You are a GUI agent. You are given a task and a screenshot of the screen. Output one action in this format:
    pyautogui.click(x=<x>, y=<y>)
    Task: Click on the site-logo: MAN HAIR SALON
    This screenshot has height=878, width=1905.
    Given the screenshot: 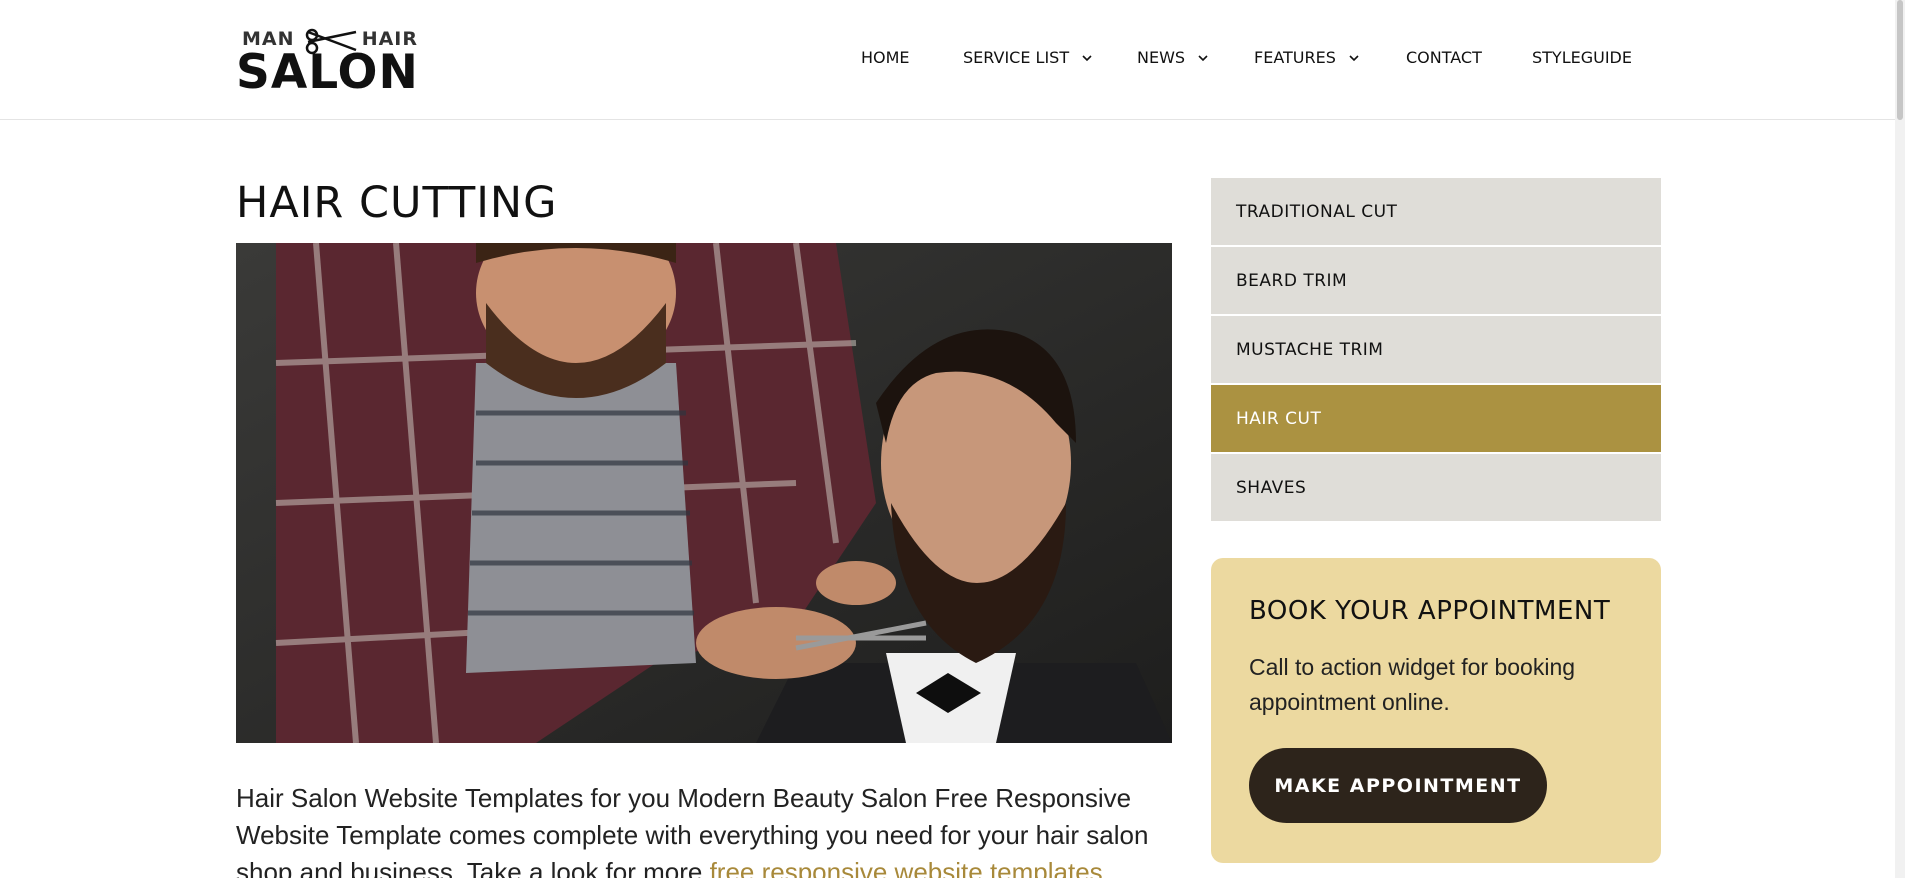 What is the action you would take?
    pyautogui.click(x=327, y=63)
    